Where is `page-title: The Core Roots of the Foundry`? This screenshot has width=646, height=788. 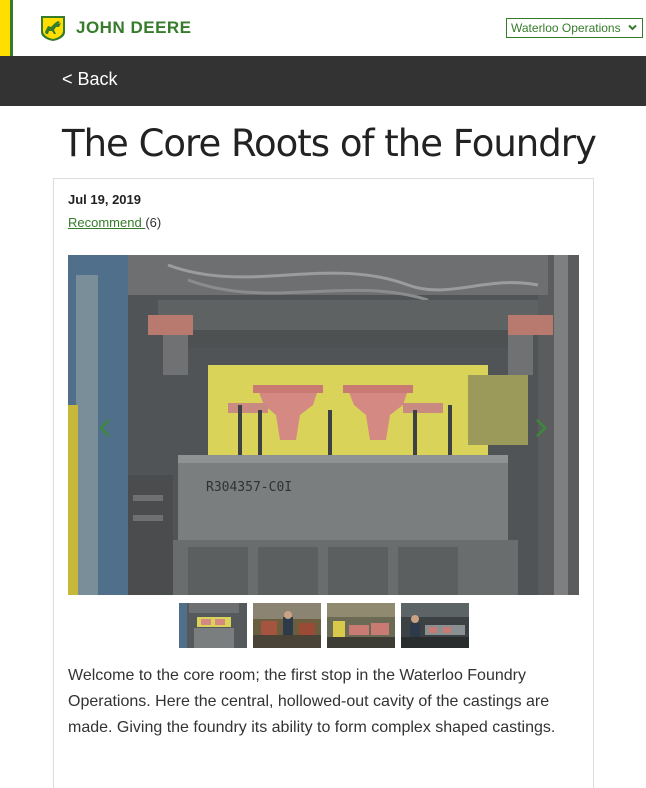
page-title: The Core Roots of the Foundry is located at coordinates (329, 143).